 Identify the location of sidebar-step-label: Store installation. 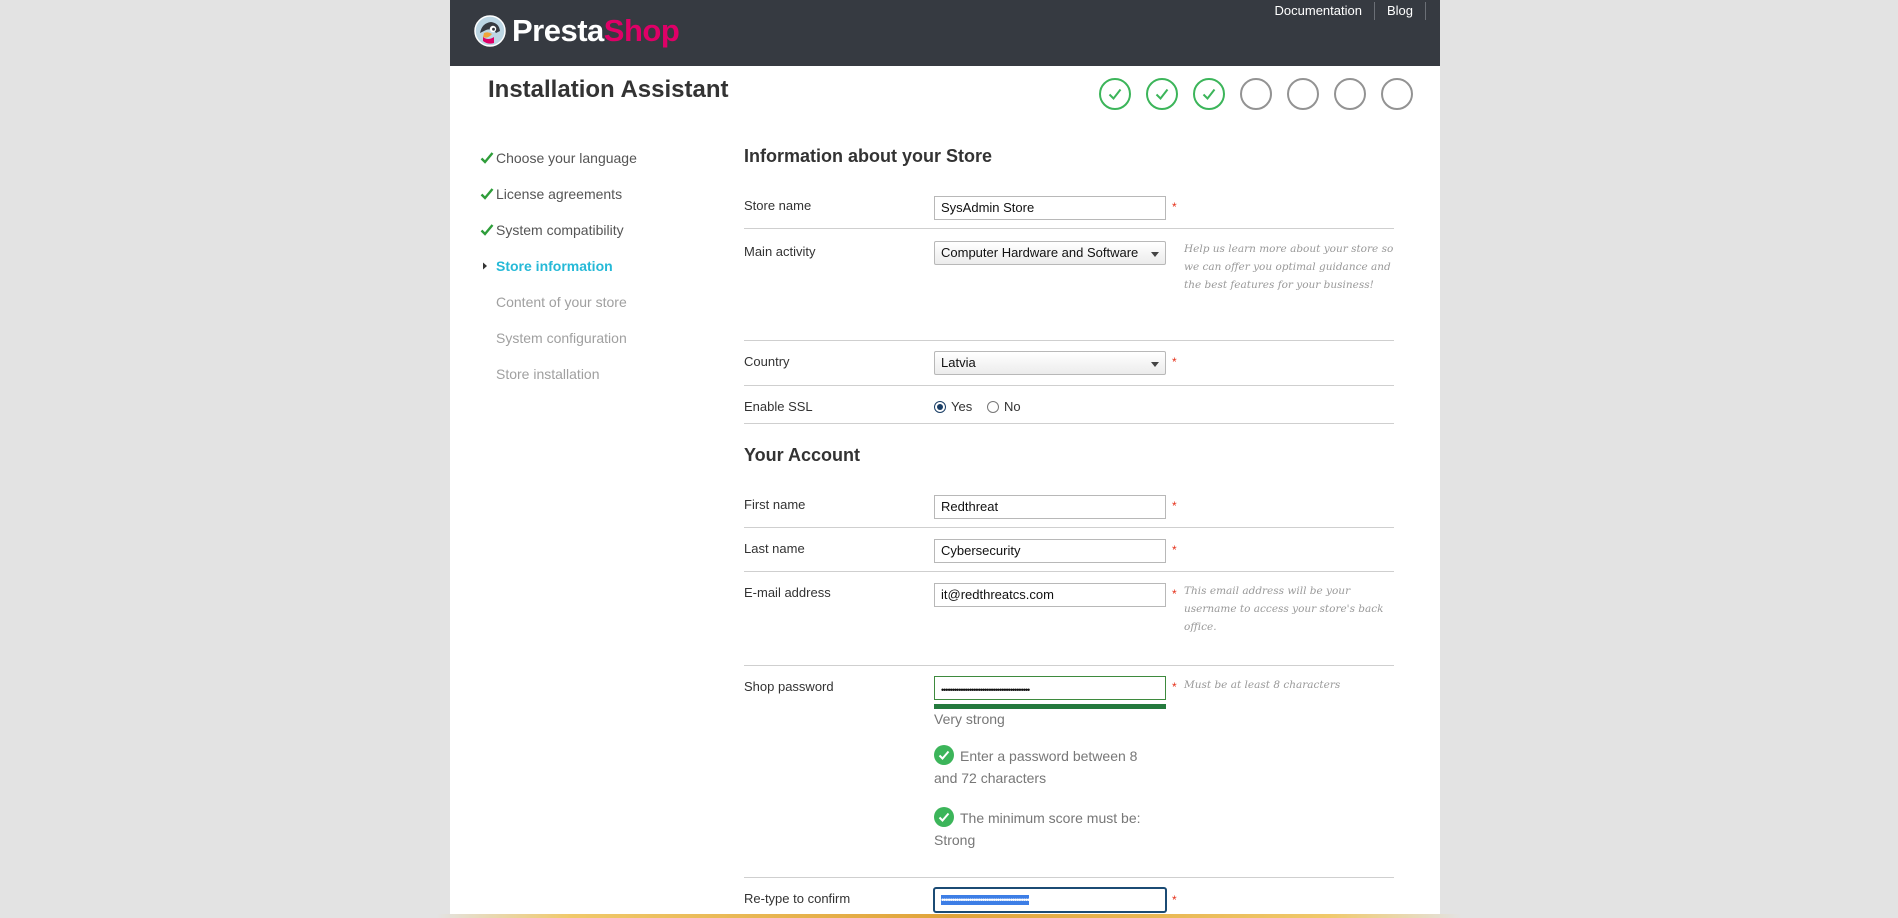
(548, 374).